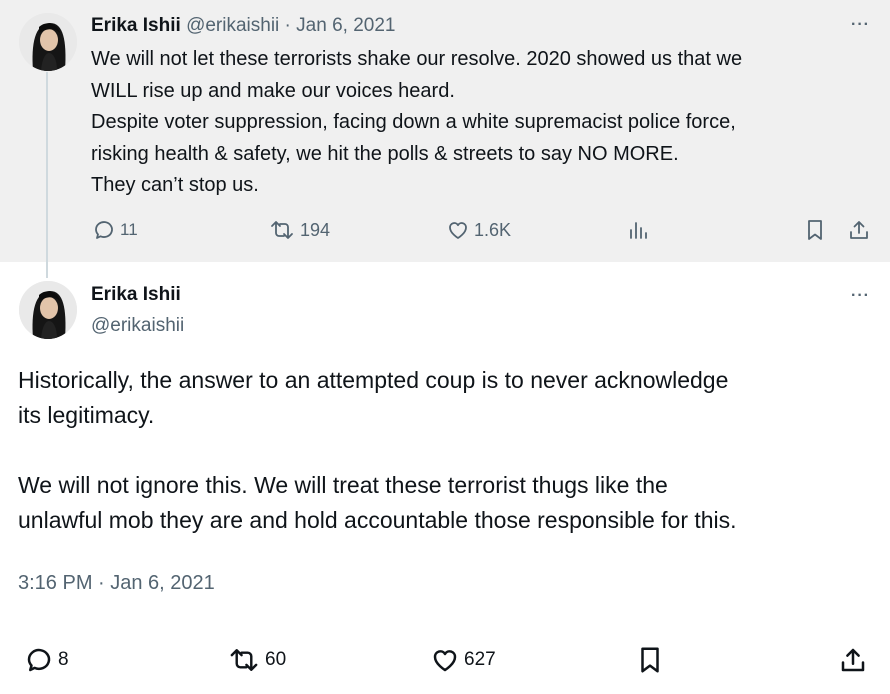 The image size is (890, 694). Describe the element at coordinates (493, 229) in the screenshot. I see `like-count: 1.6K` at that location.